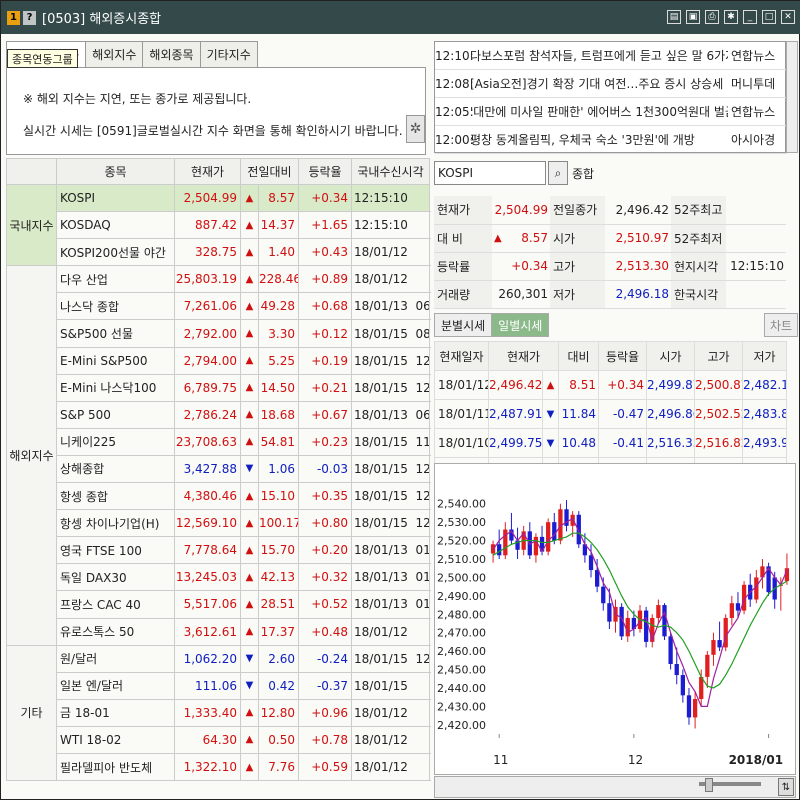 The height and width of the screenshot is (800, 800). What do you see at coordinates (792, 97) in the screenshot?
I see `news-scrollbar` at bounding box center [792, 97].